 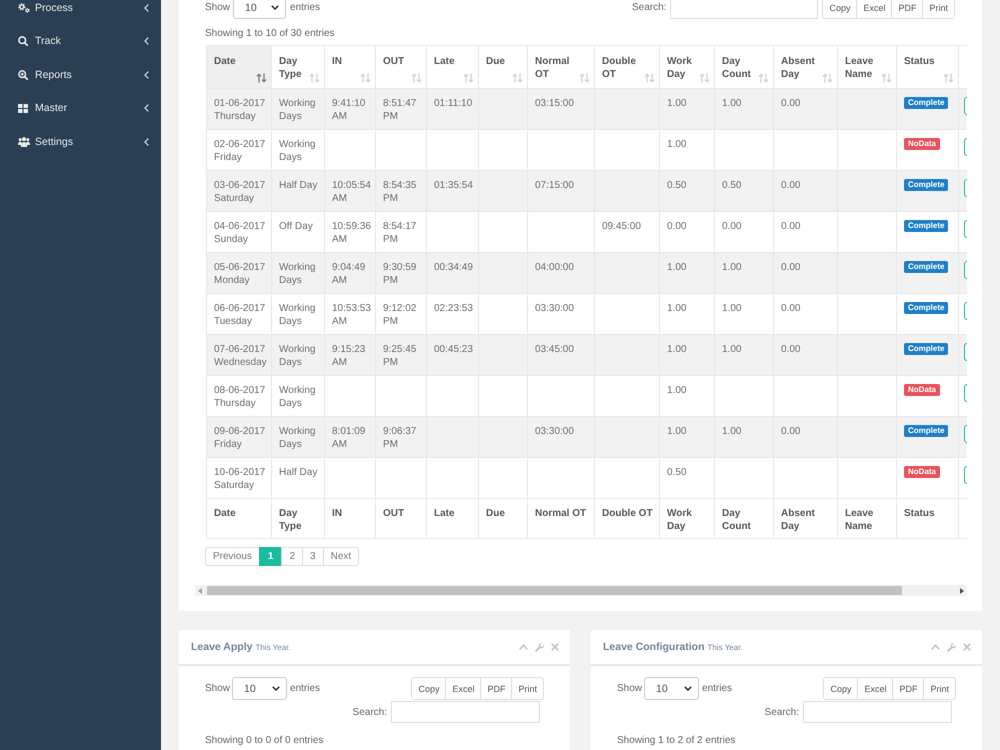 What do you see at coordinates (452, 191) in the screenshot?
I see `table-cell: 01:35:54` at bounding box center [452, 191].